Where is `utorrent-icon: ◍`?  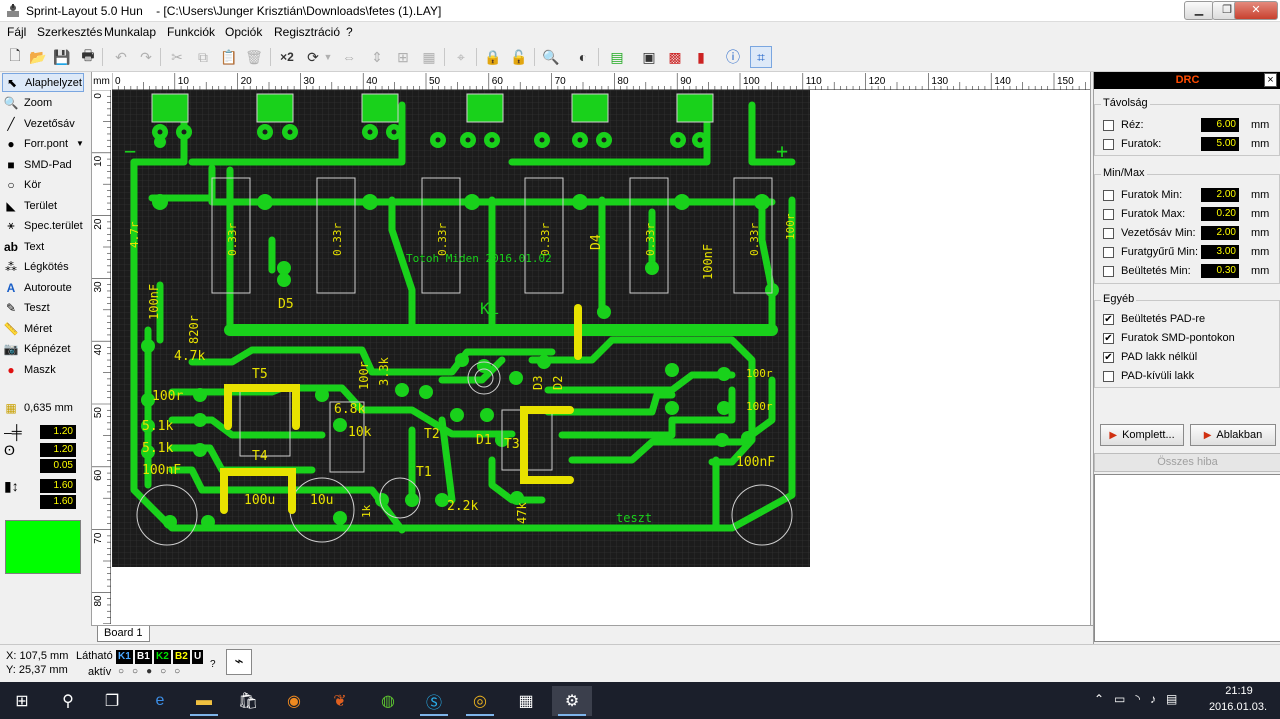
utorrent-icon: ◍ is located at coordinates (388, 701).